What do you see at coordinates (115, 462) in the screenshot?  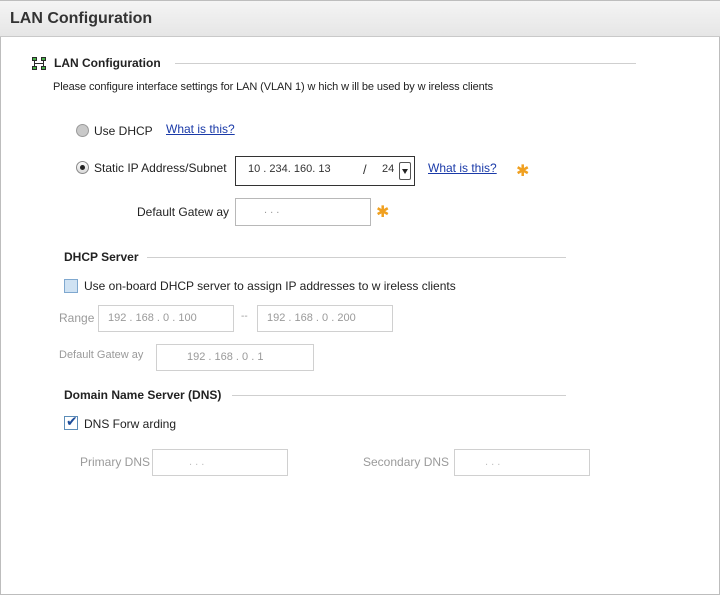 I see `primary-dns-label: Primary DNS` at bounding box center [115, 462].